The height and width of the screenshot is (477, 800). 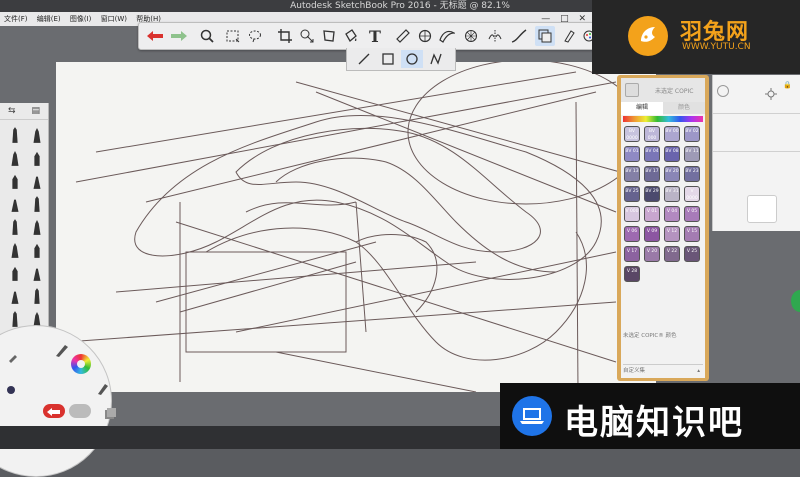 I want to click on copic-swatch: BV 00, so click(x=672, y=134).